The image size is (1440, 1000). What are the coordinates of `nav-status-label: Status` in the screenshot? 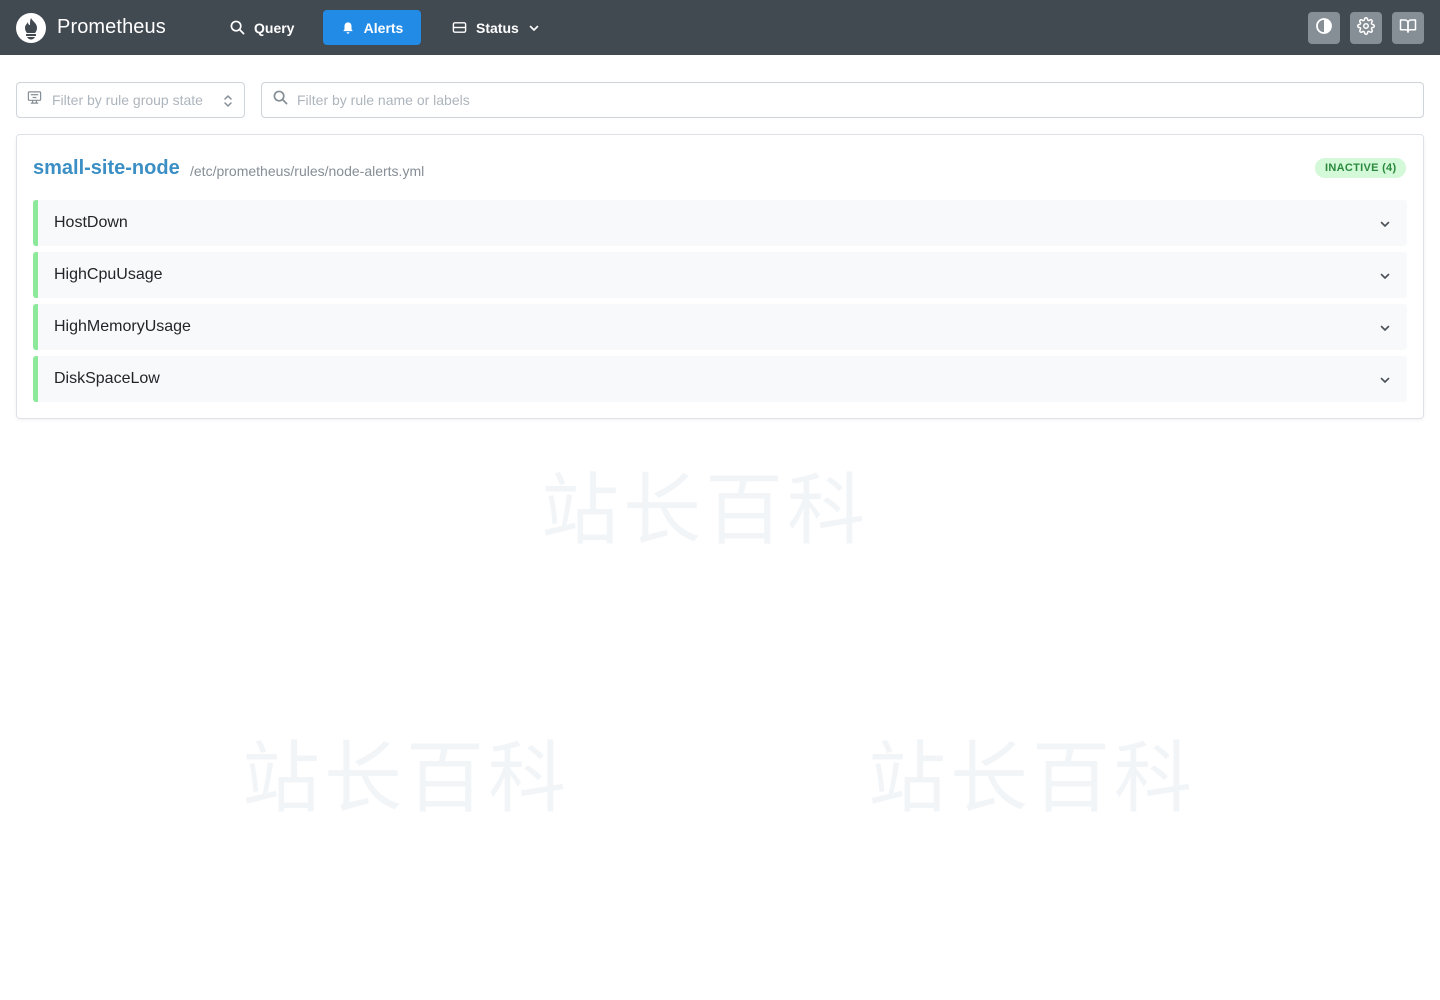 It's located at (497, 27).